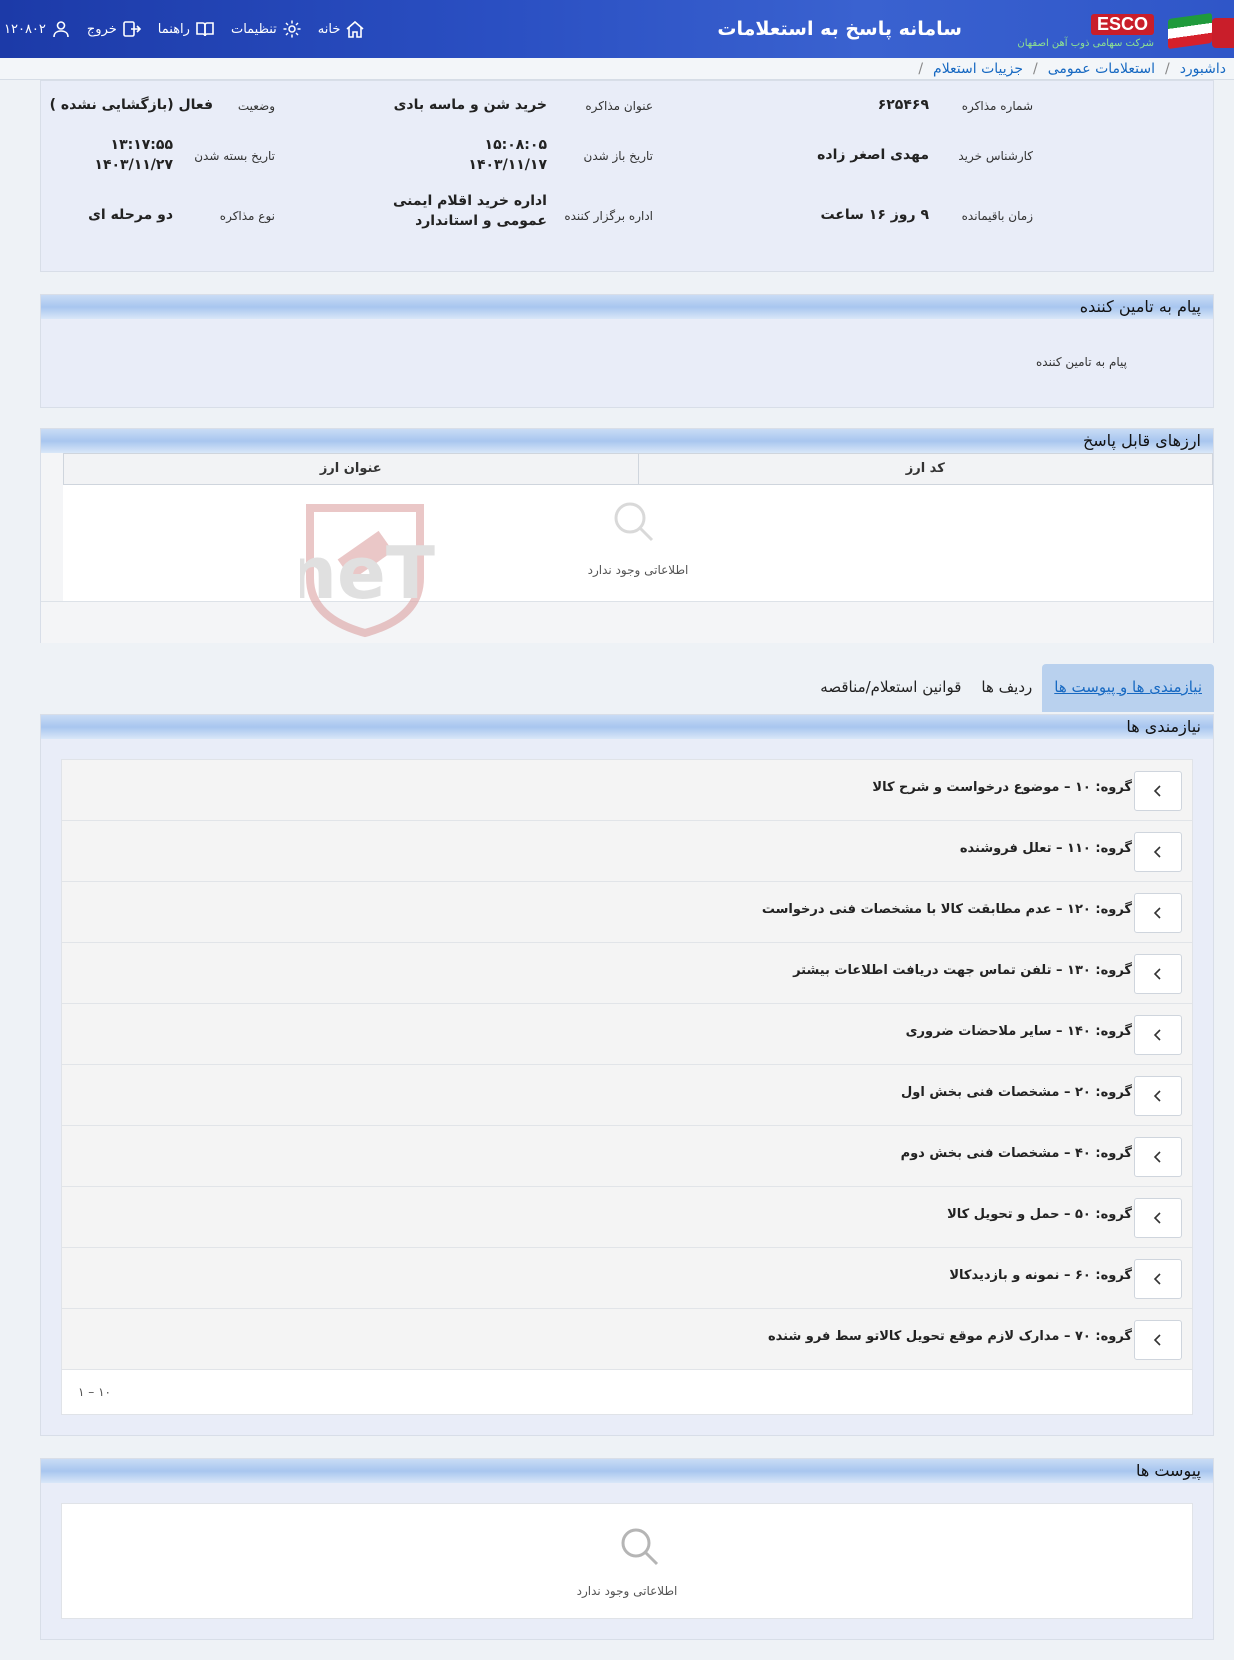 The width and height of the screenshot is (1234, 1660). I want to click on watermark-text: AriaTender.neT, so click(367, 573).